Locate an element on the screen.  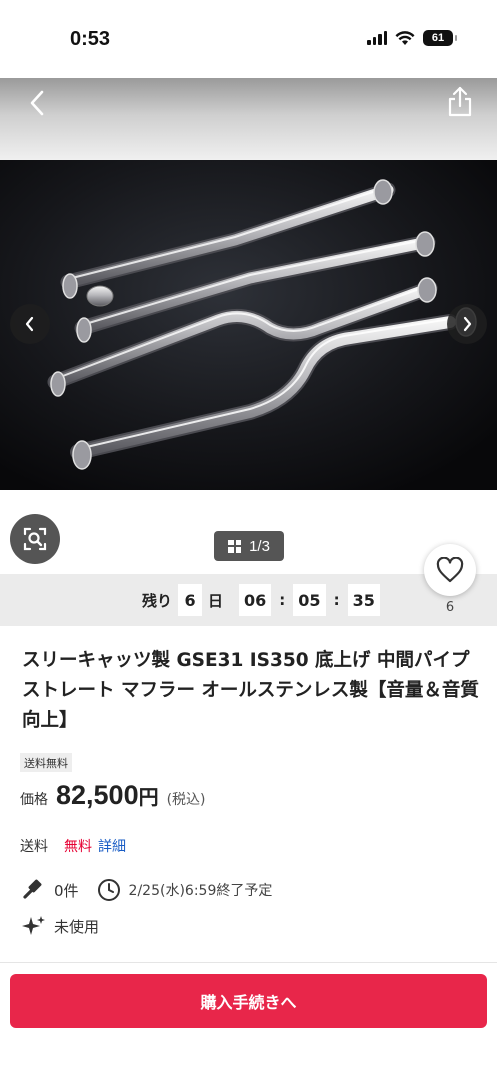
condition-row: 未使用 is located at coordinates (60, 926).